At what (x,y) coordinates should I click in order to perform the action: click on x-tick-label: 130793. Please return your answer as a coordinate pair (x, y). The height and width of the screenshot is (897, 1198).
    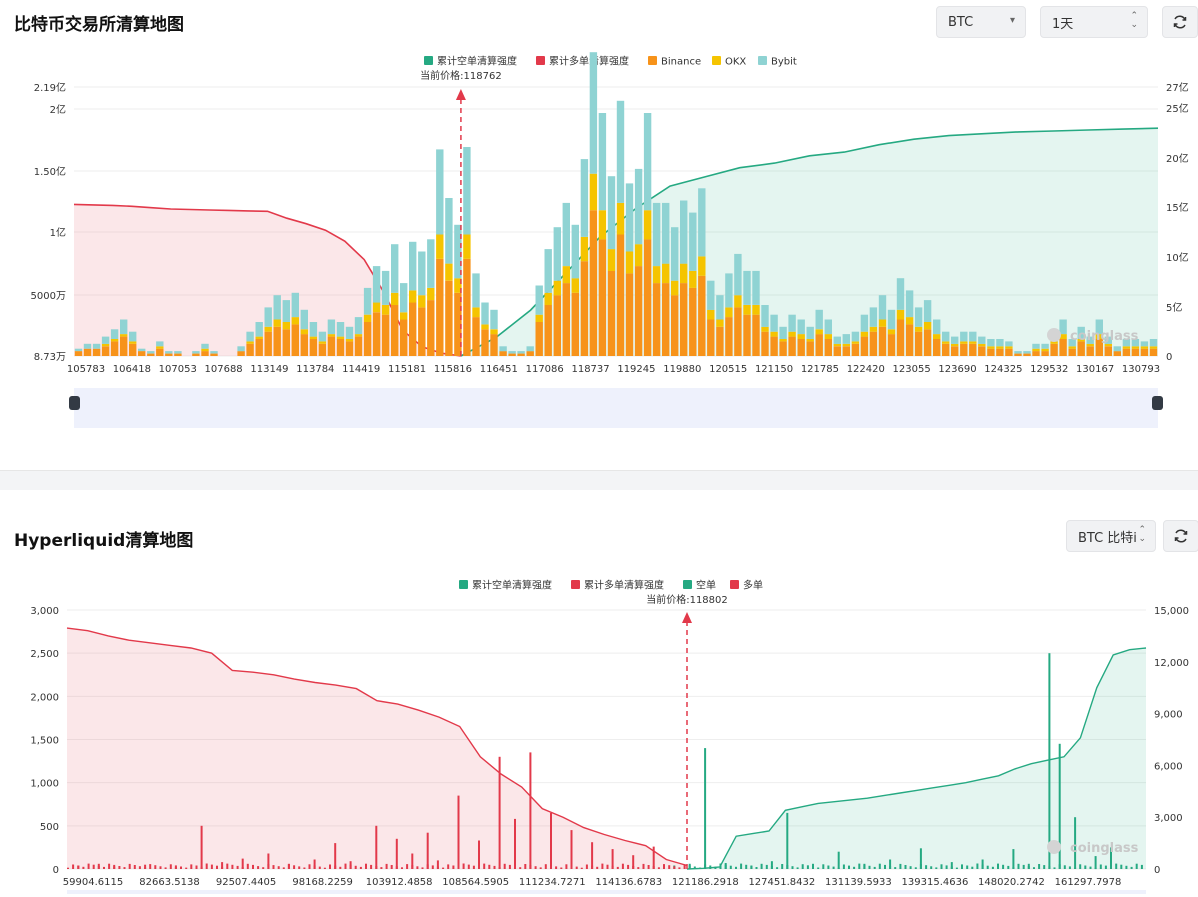
    Looking at the image, I should click on (1141, 369).